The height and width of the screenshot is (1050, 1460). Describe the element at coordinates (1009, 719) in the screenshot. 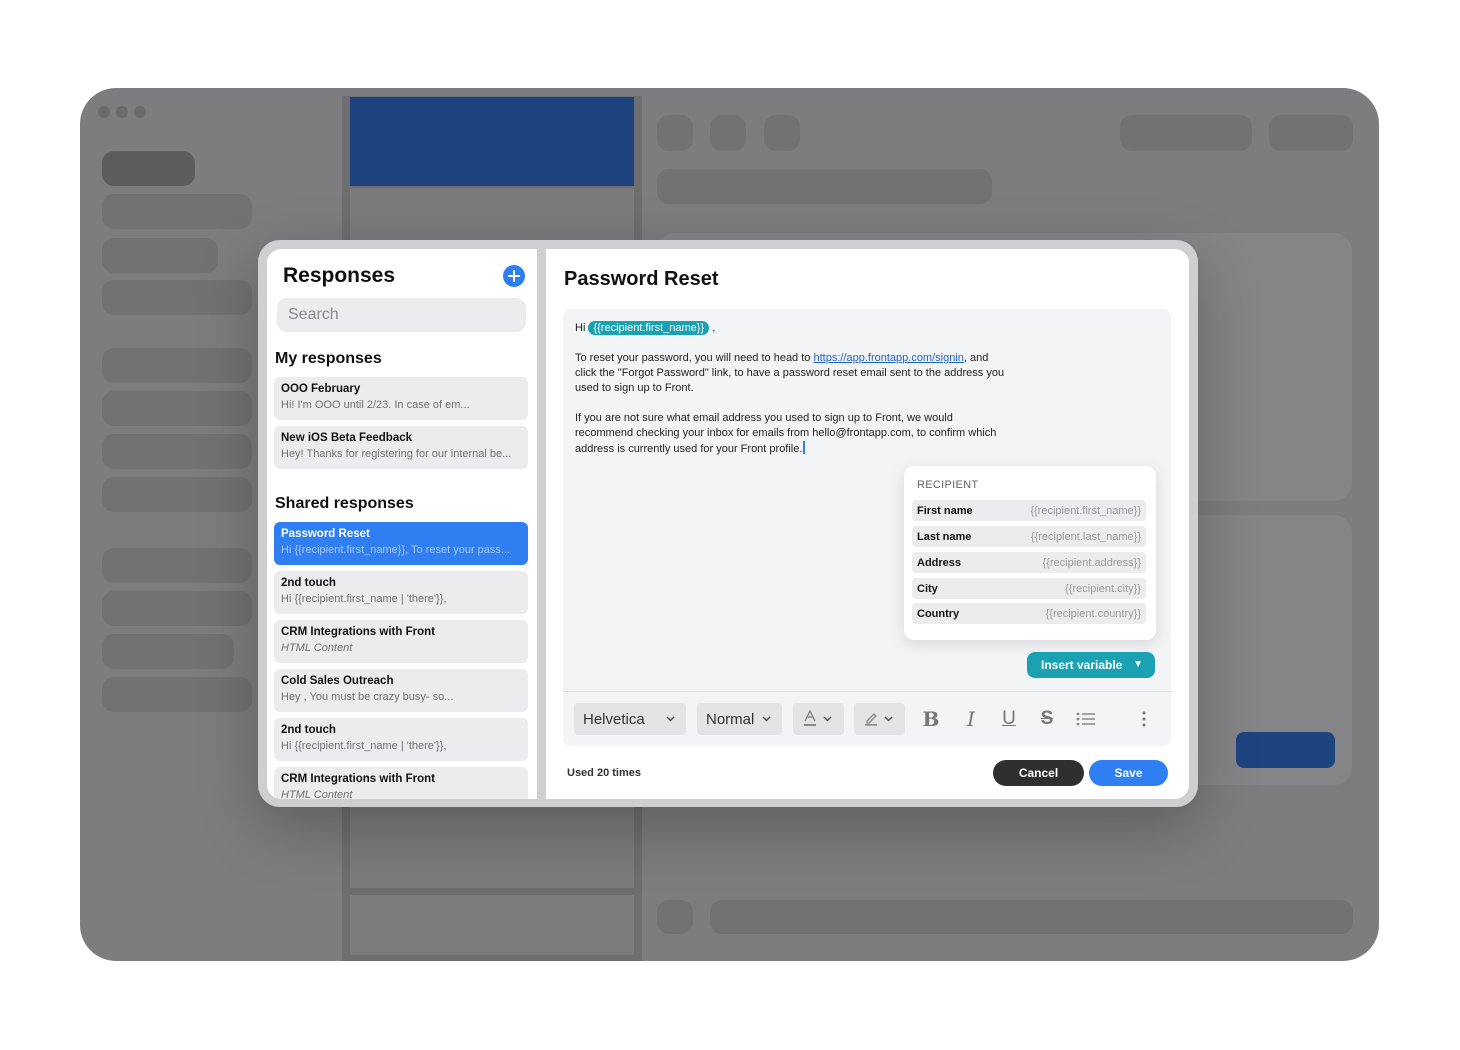

I see `underline-icon: U` at that location.